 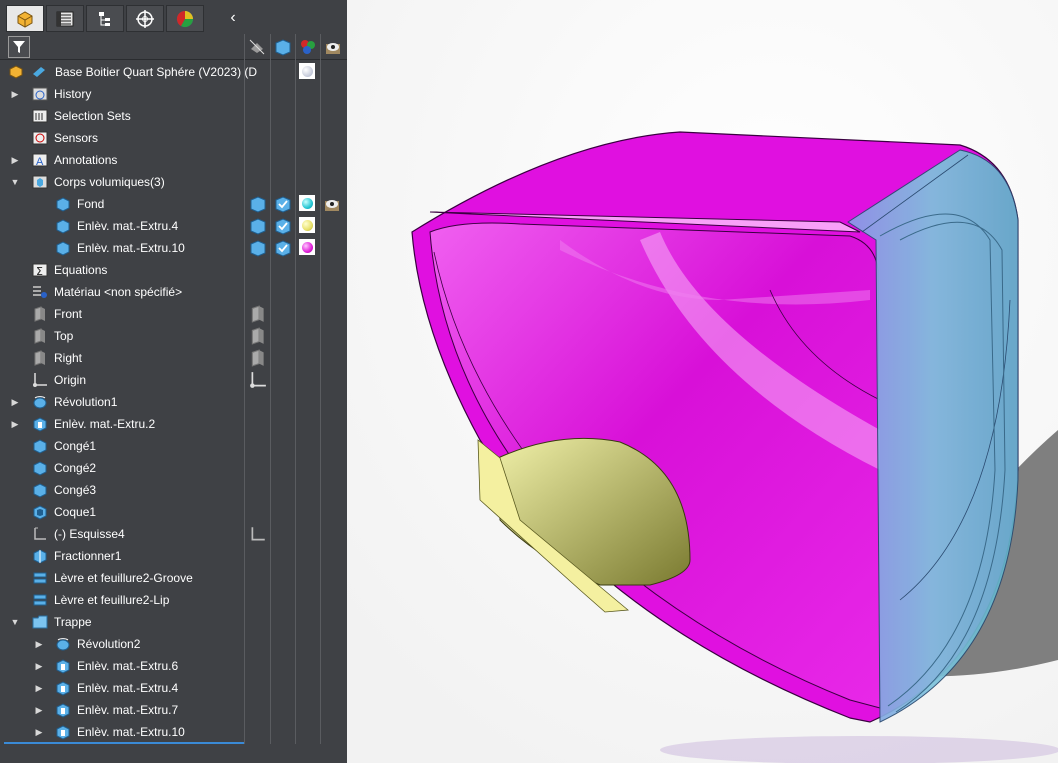 What do you see at coordinates (122, 336) in the screenshot?
I see `tree-item-top-plane: Top` at bounding box center [122, 336].